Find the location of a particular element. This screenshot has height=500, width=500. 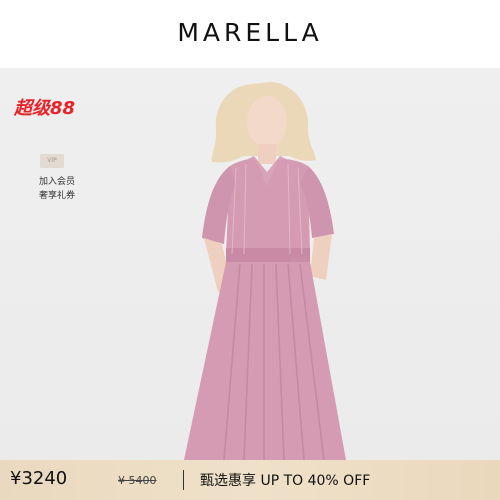

header: MARELLA is located at coordinates (250, 34).